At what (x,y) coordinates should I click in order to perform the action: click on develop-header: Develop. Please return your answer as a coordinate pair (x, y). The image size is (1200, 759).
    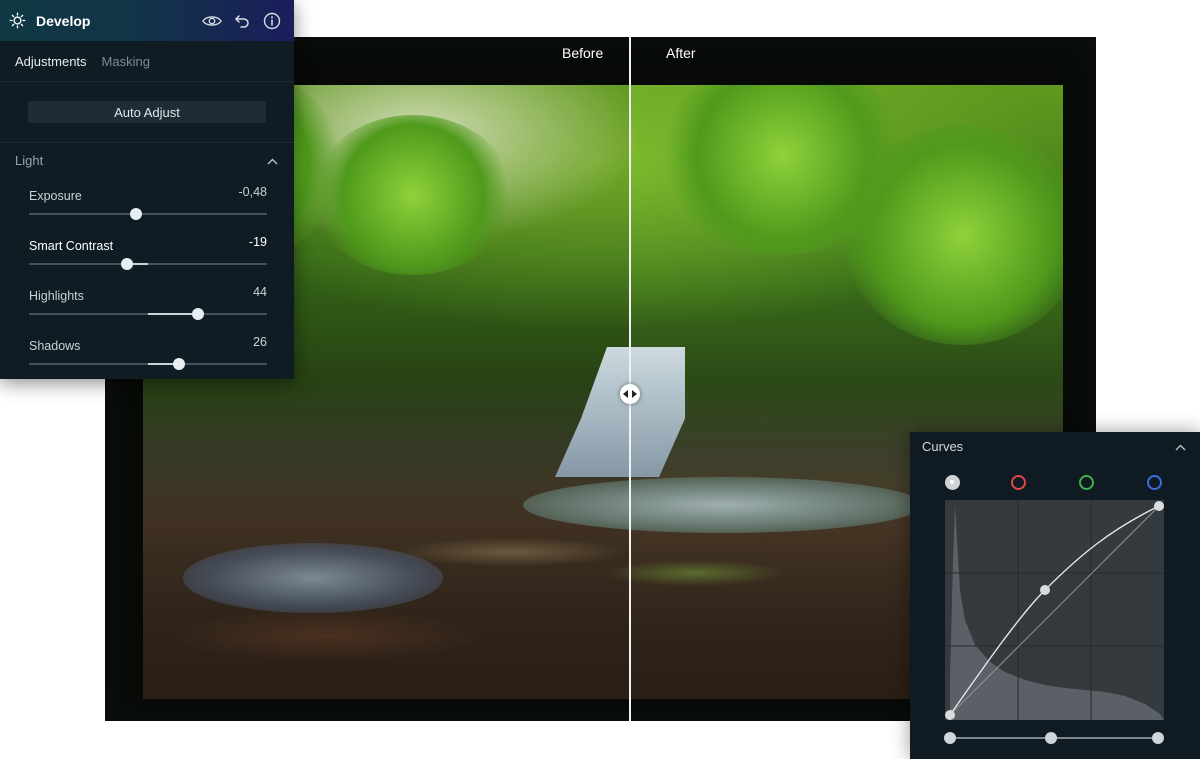
    Looking at the image, I should click on (147, 20).